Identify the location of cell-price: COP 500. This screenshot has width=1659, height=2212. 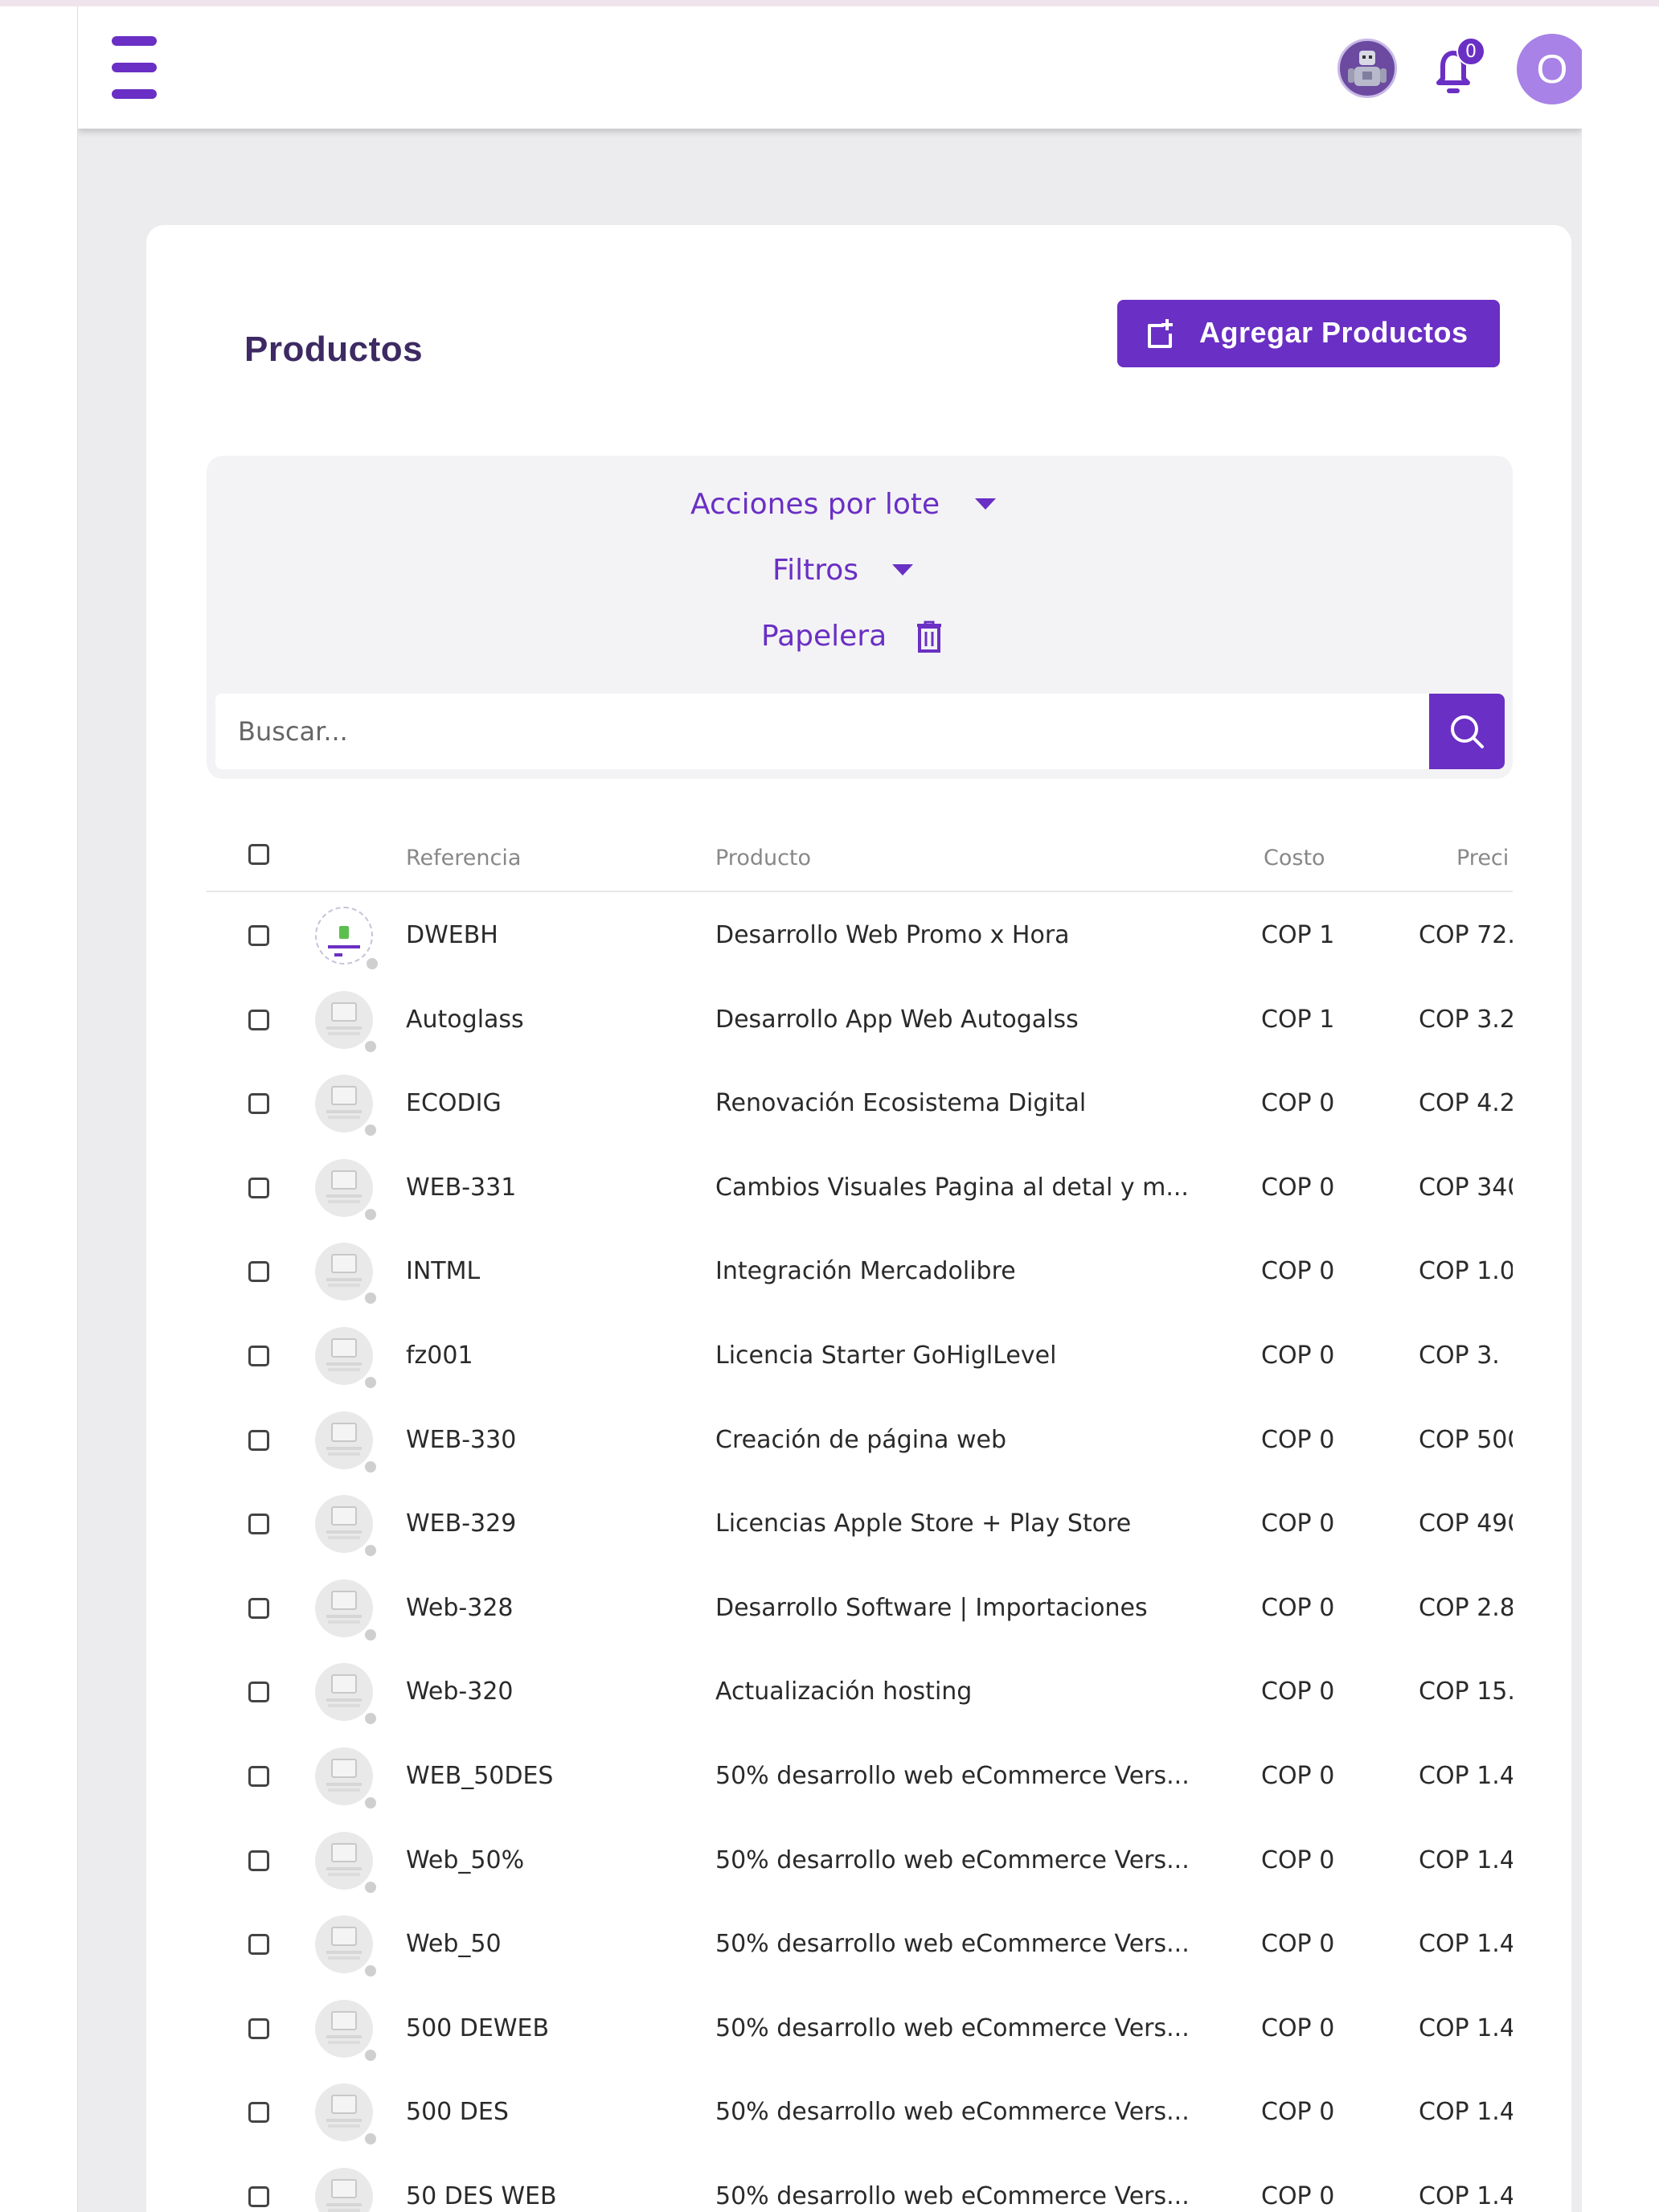
(1466, 1439).